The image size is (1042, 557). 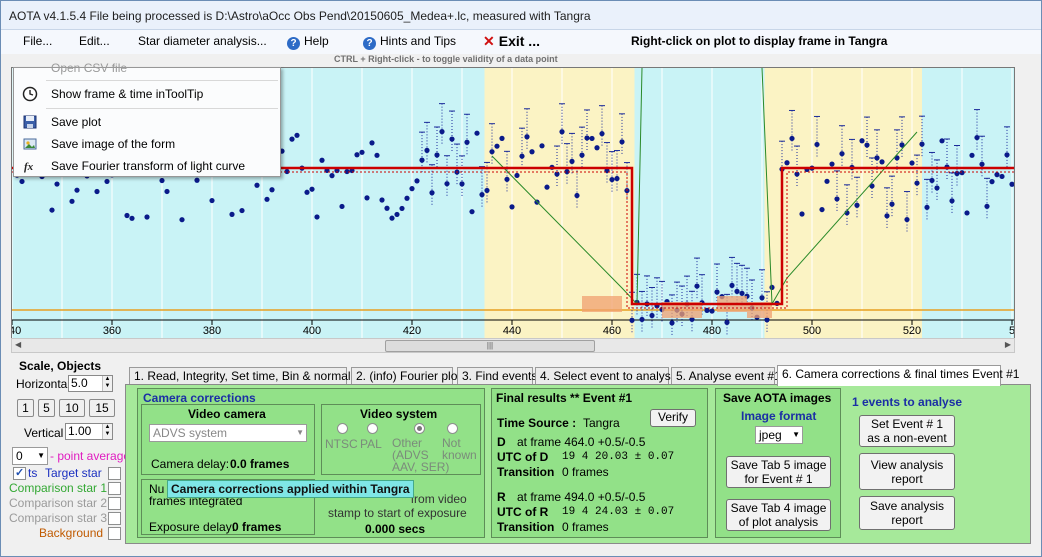 What do you see at coordinates (228, 433) in the screenshot?
I see `camera-select: ADVS system ▼` at bounding box center [228, 433].